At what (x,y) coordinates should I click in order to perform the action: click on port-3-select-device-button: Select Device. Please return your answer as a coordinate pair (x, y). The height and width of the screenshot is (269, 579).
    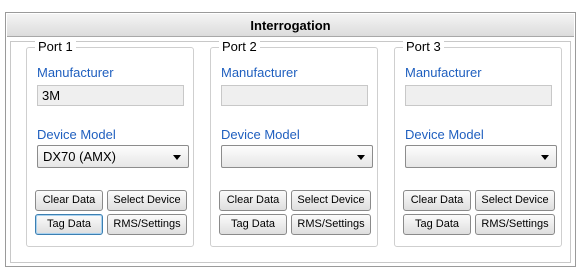
    Looking at the image, I should click on (515, 200).